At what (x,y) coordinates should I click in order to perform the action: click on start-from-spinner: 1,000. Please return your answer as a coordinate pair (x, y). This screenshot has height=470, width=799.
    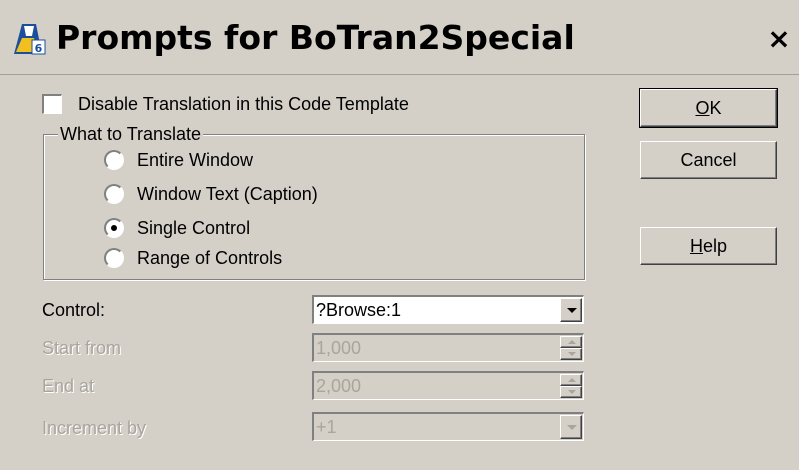
    Looking at the image, I should click on (448, 347).